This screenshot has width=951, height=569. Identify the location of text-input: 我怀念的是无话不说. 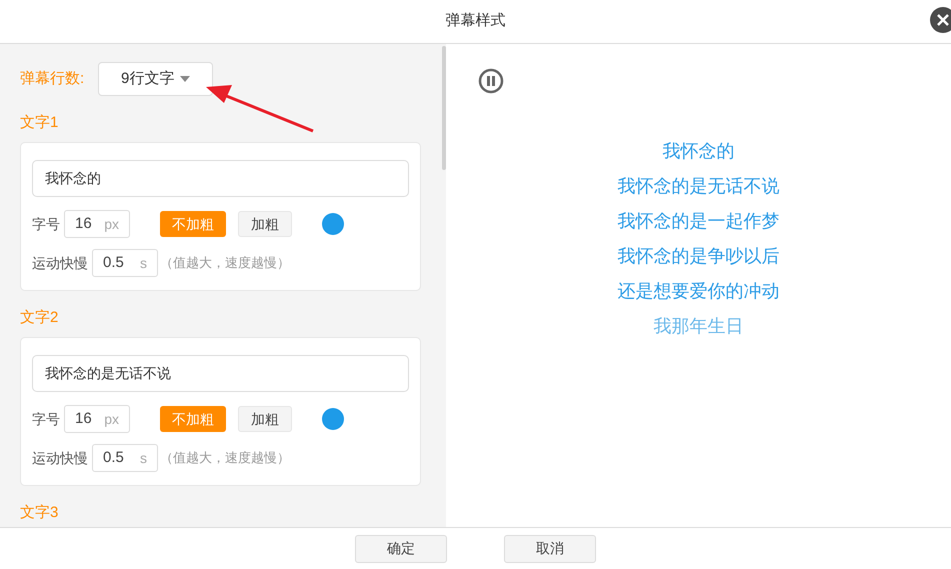
(220, 373).